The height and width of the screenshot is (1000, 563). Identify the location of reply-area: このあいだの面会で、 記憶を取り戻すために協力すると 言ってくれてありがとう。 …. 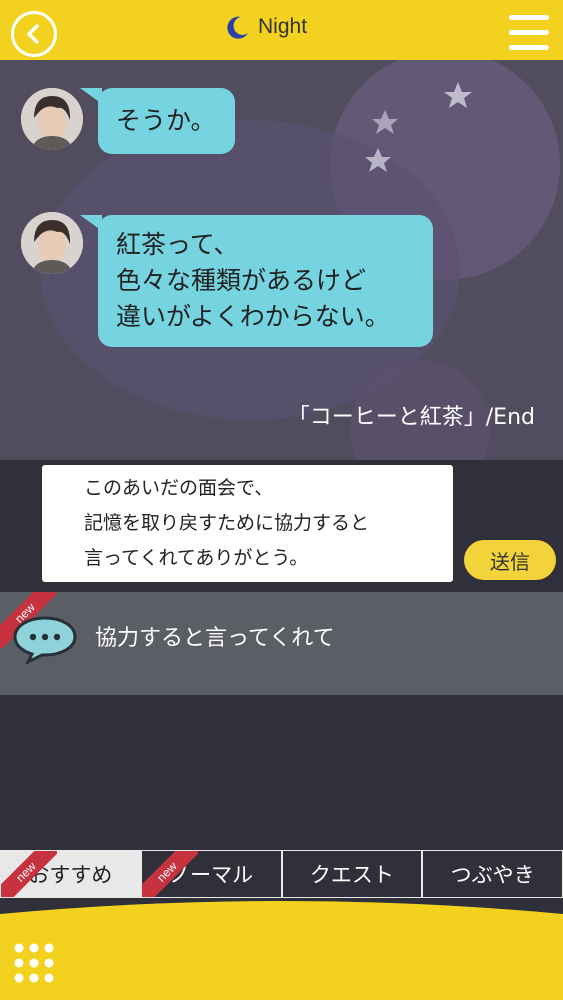
(281, 526).